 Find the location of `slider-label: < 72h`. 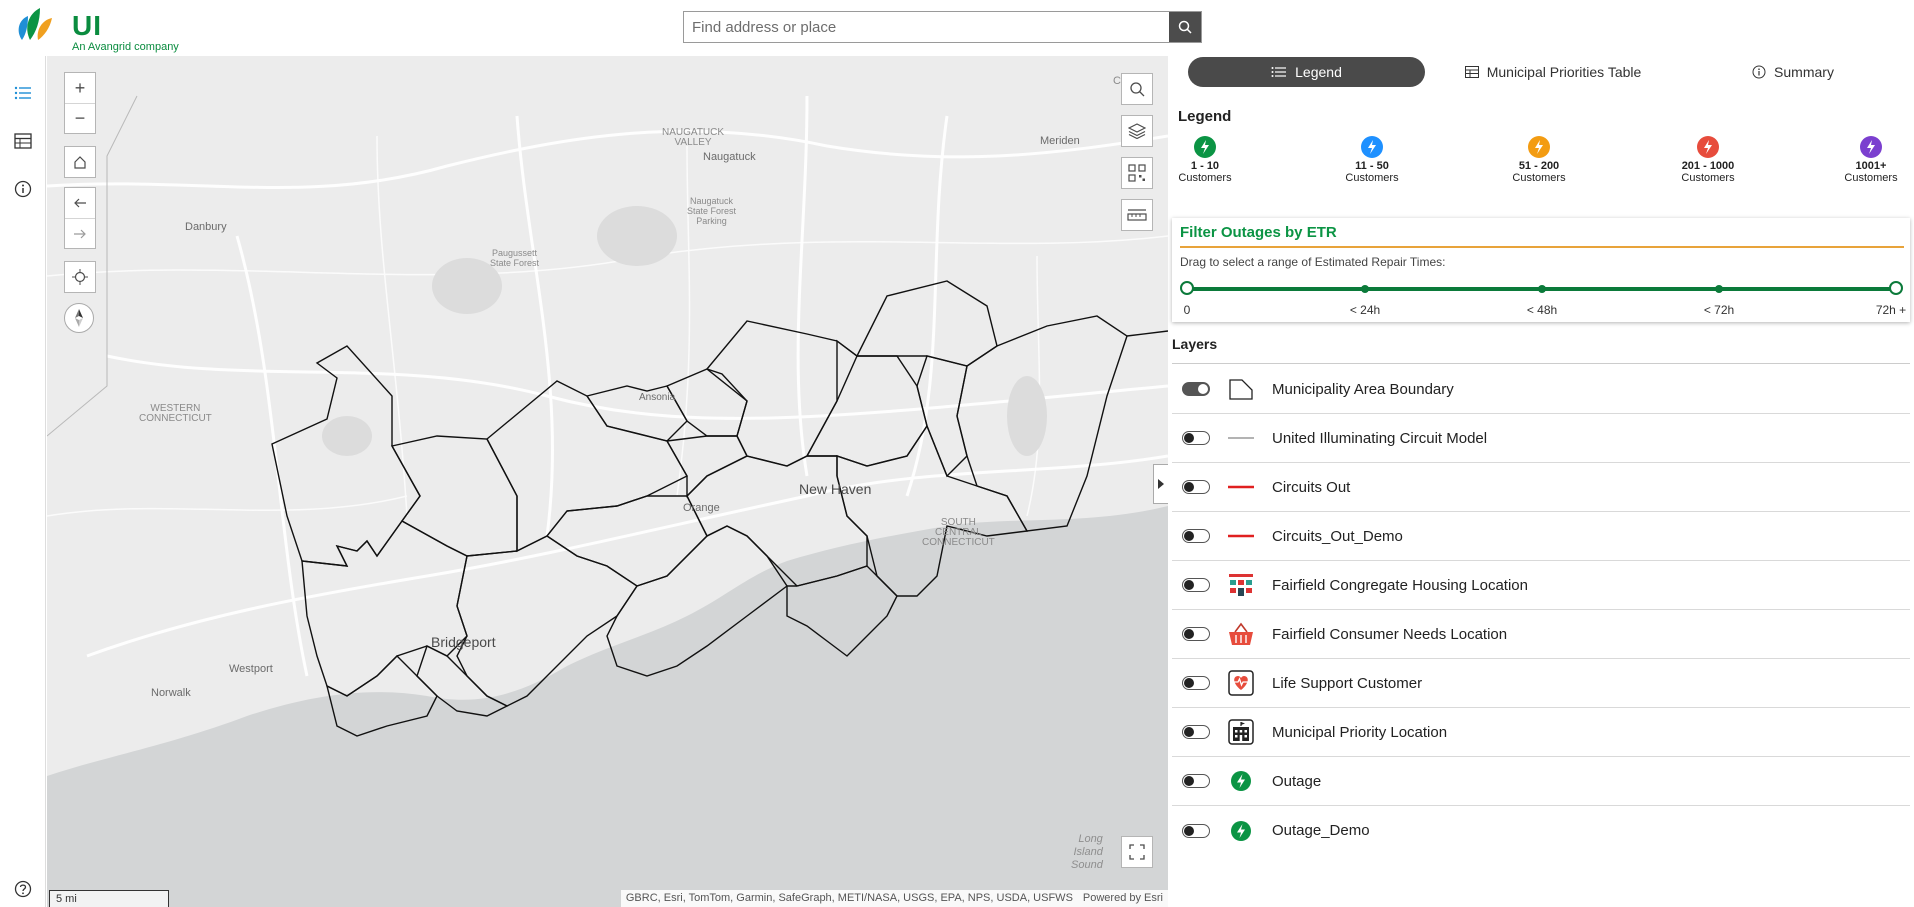

slider-label: < 72h is located at coordinates (1719, 310).